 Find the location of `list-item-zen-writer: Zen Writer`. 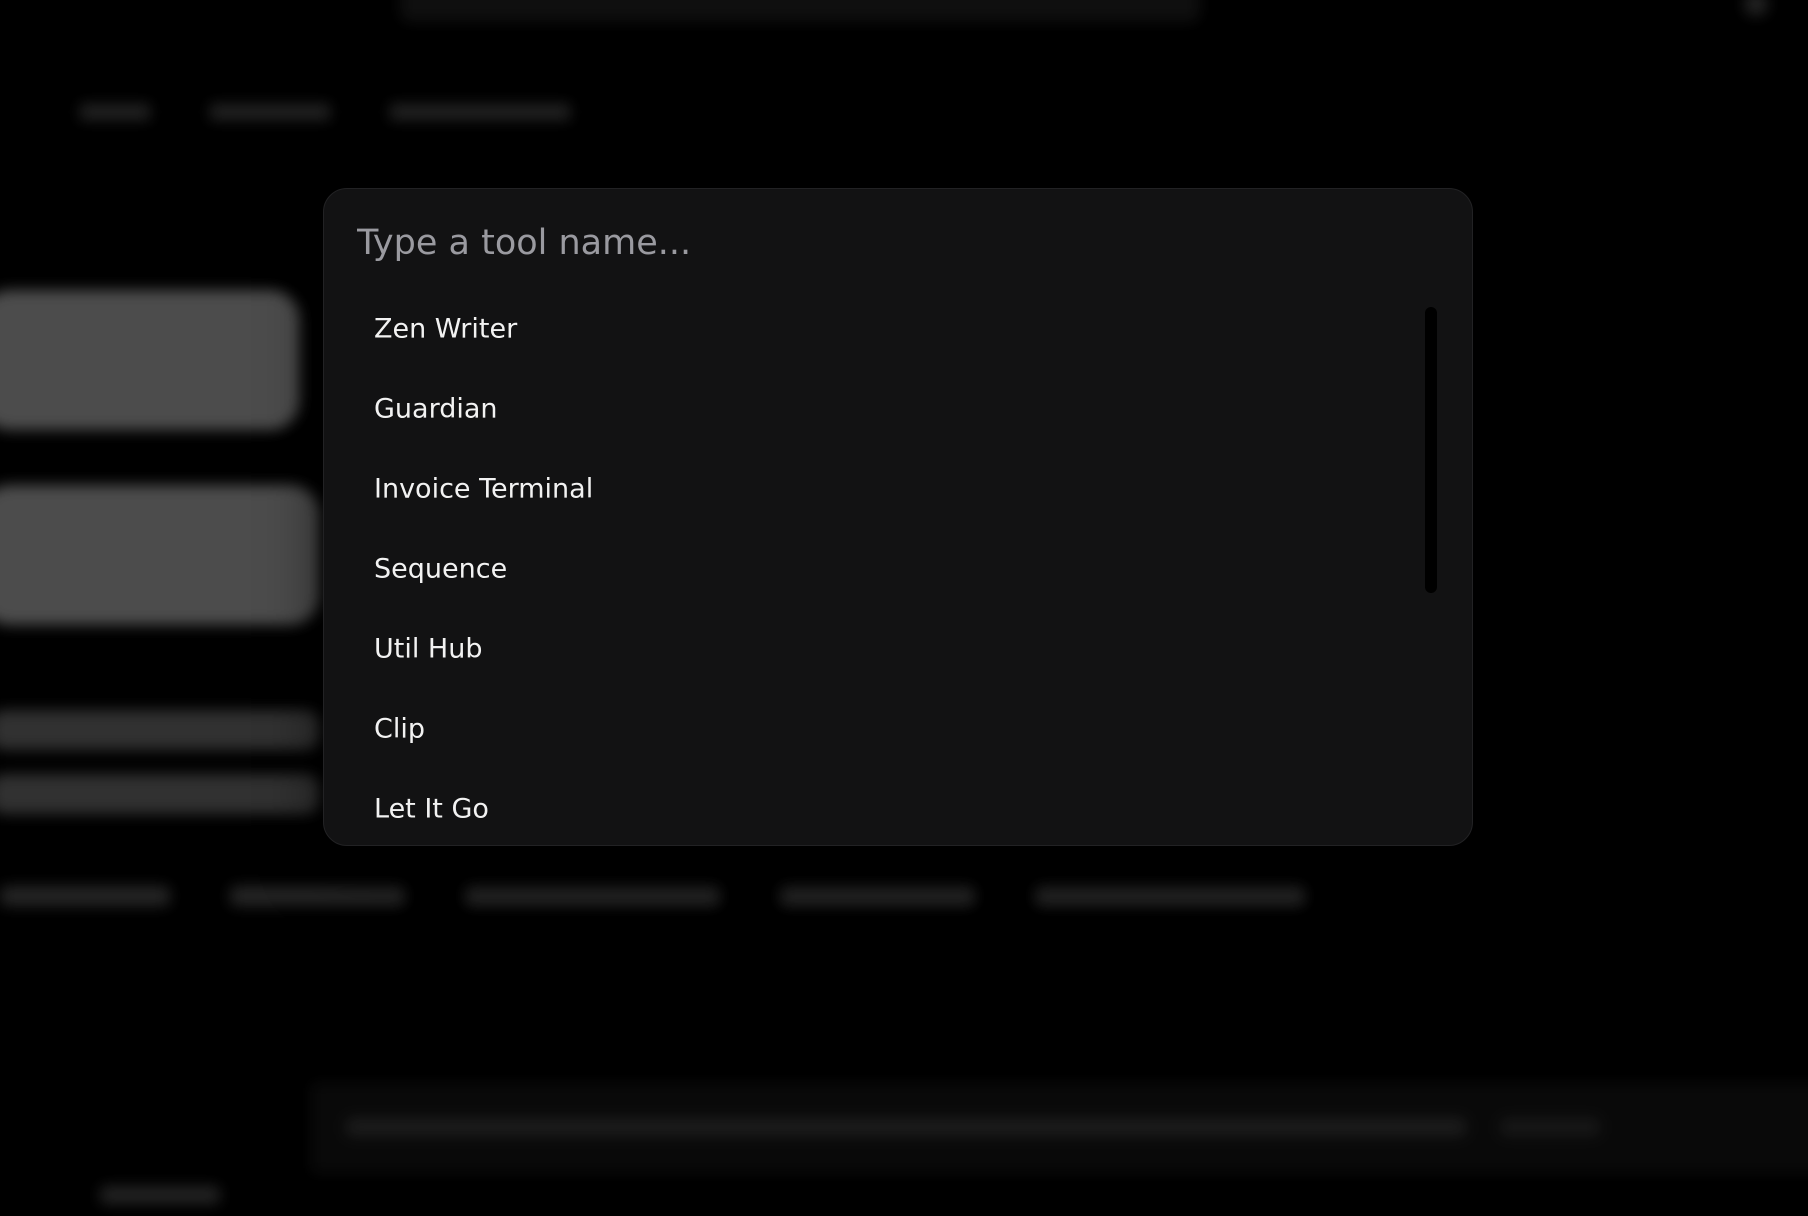

list-item-zen-writer: Zen Writer is located at coordinates (878, 329).